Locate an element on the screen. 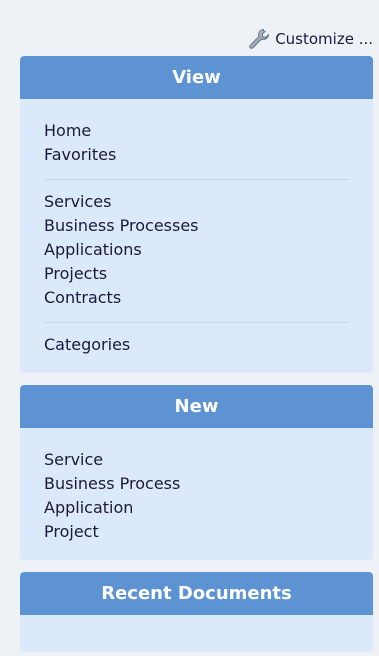 The height and width of the screenshot is (656, 379). recent-documents-body is located at coordinates (196, 625).